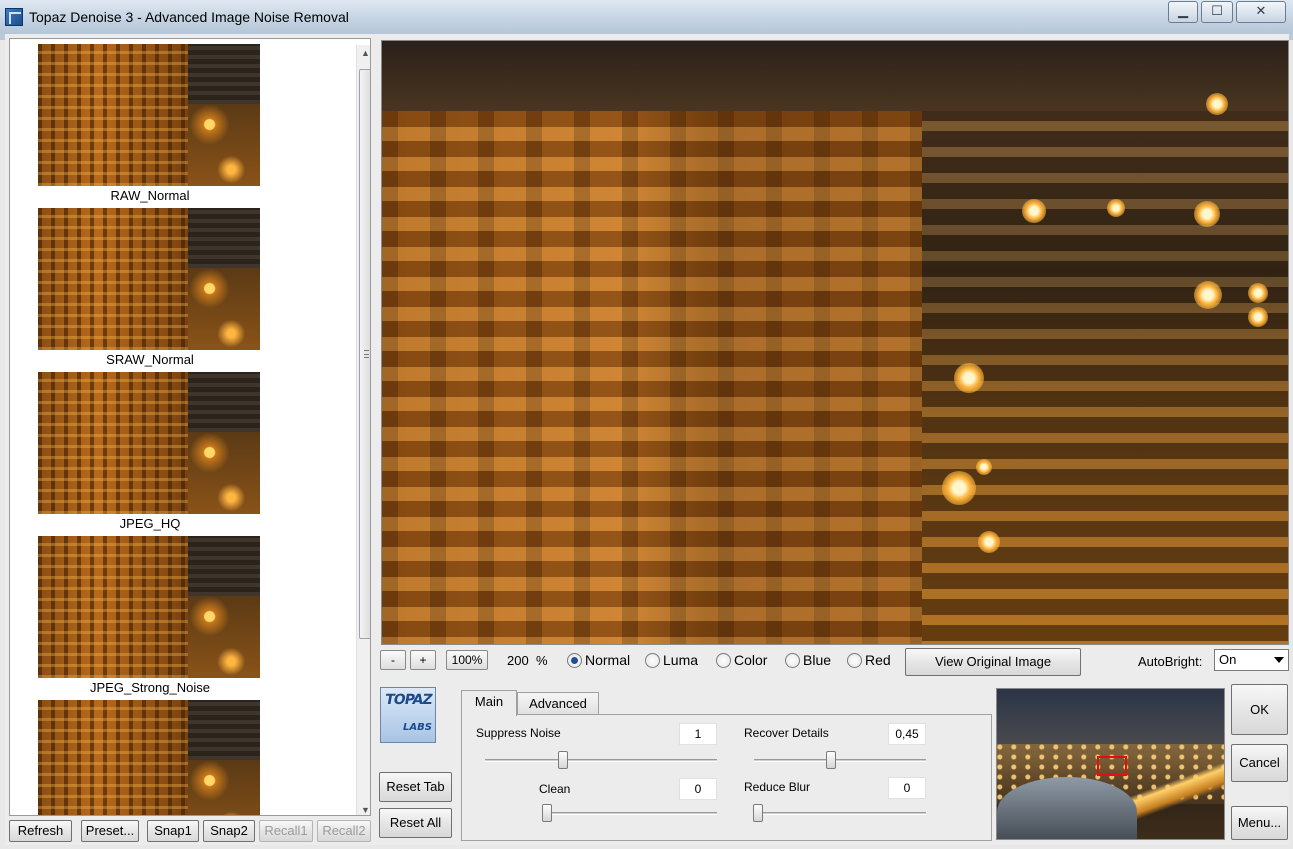  I want to click on autobright-label: AutoBright:, so click(1170, 661).